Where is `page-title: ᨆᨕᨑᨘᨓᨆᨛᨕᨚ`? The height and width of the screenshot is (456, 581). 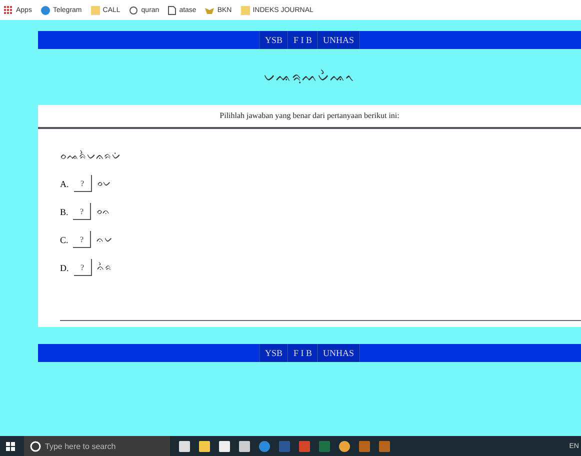 page-title: ᨆᨕᨑᨘᨓᨆᨛᨕᨚ is located at coordinates (309, 77).